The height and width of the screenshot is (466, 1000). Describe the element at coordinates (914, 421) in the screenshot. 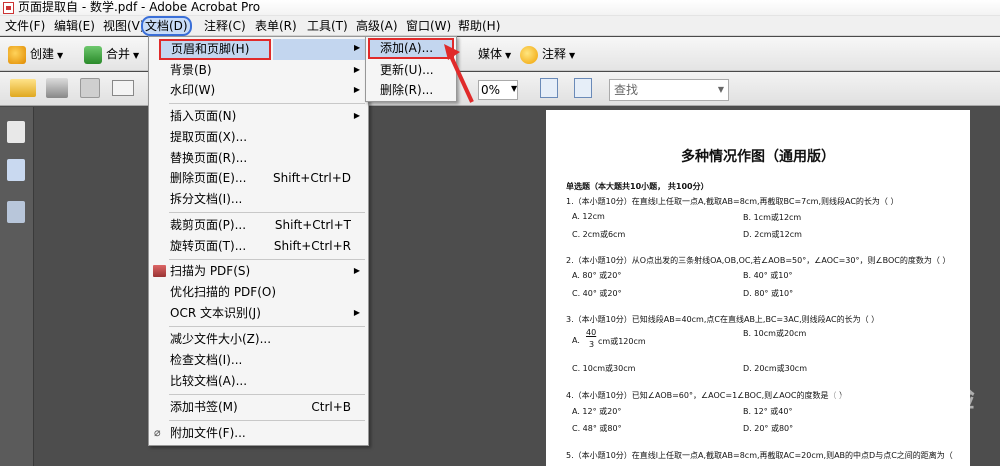

I see `baidu-watermark-url: jingyan.baidu.com` at that location.